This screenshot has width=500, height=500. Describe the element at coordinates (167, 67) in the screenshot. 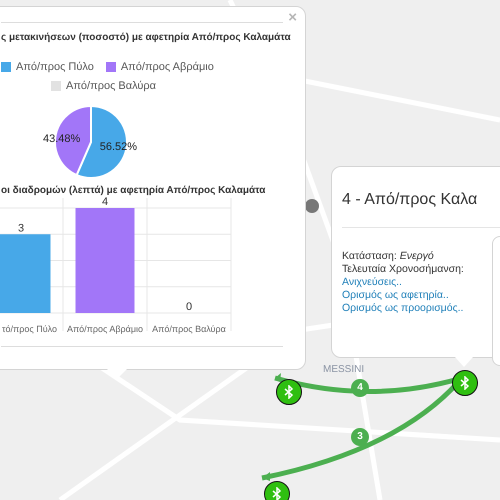

I see `legend-label: Από/προς Αβράμιο` at that location.